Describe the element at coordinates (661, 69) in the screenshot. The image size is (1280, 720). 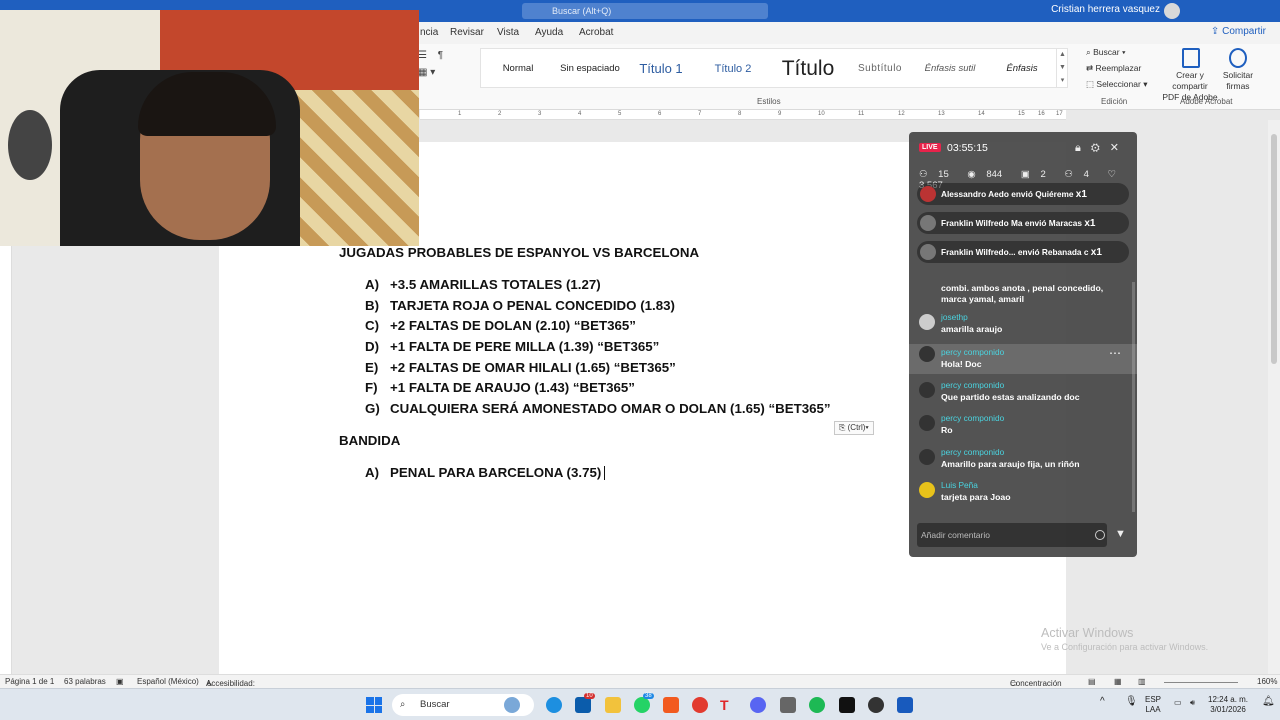
I see `style-titulo-1: Título 1` at that location.